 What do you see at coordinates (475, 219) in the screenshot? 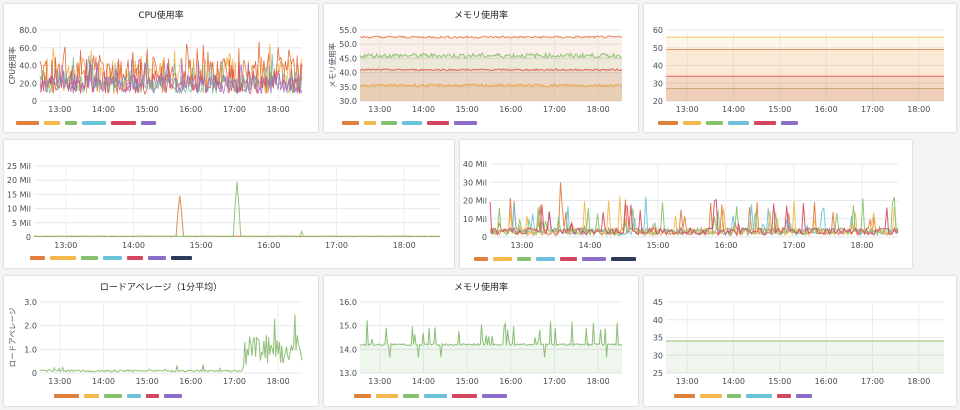
I see `y-tick-label: 10 Mil` at bounding box center [475, 219].